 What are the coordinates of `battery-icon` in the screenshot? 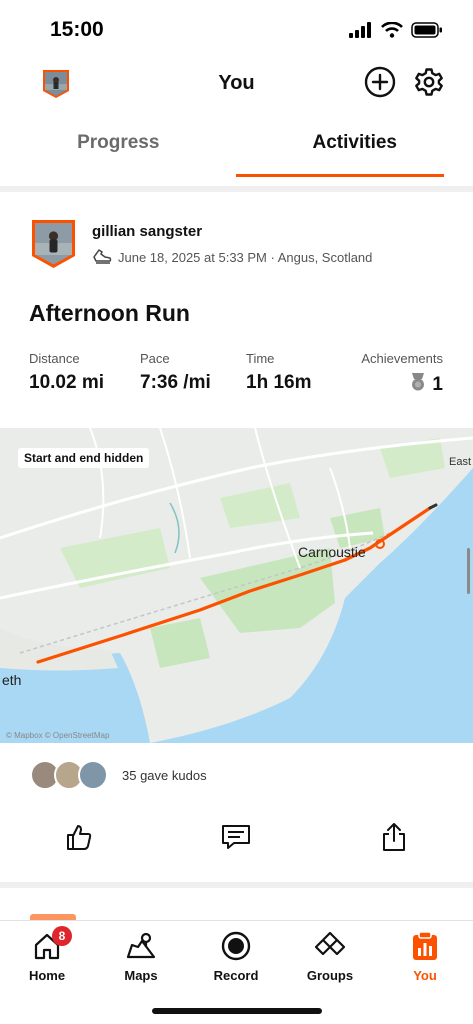 It's located at (427, 32).